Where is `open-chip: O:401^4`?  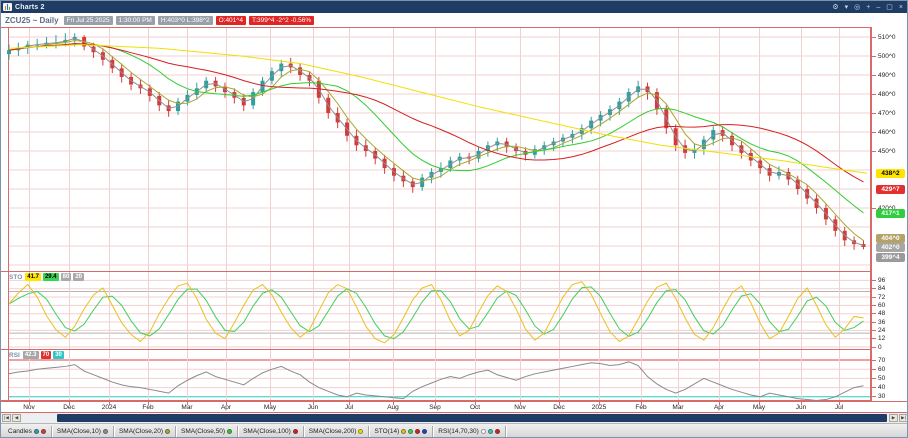 open-chip: O:401^4 is located at coordinates (230, 20).